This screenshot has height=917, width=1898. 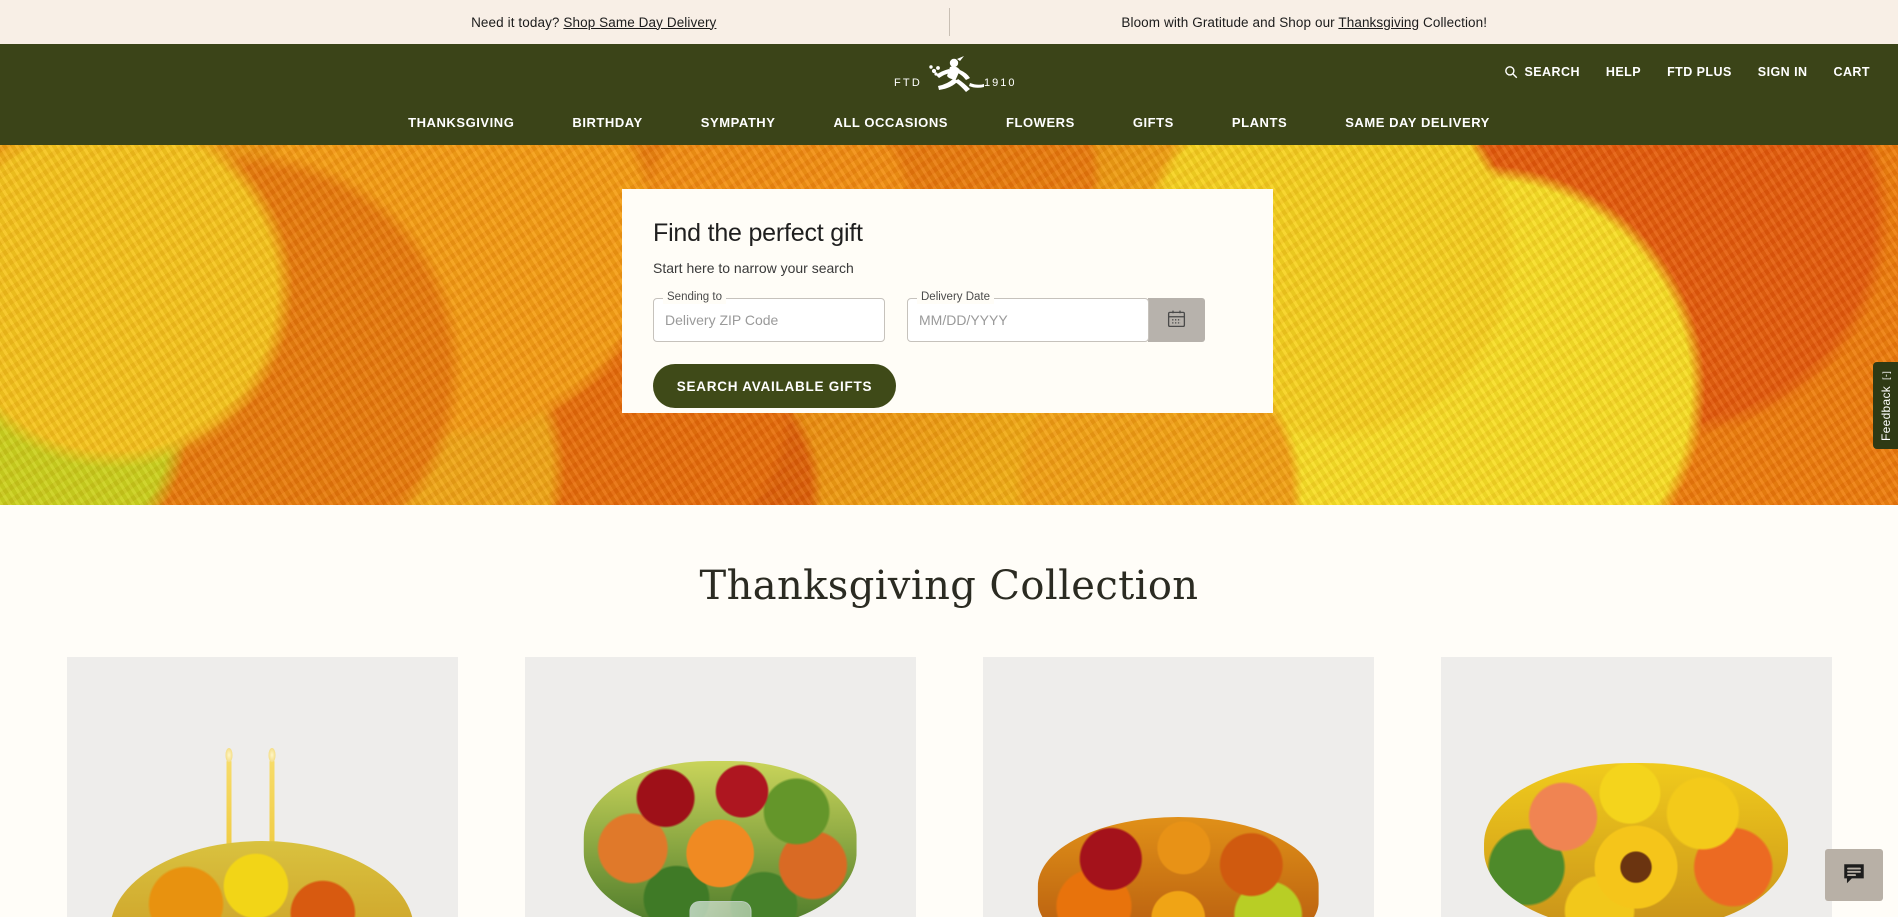 I want to click on announcement-right-text: Bloom with Gratitude and Shop our, so click(x=1230, y=22).